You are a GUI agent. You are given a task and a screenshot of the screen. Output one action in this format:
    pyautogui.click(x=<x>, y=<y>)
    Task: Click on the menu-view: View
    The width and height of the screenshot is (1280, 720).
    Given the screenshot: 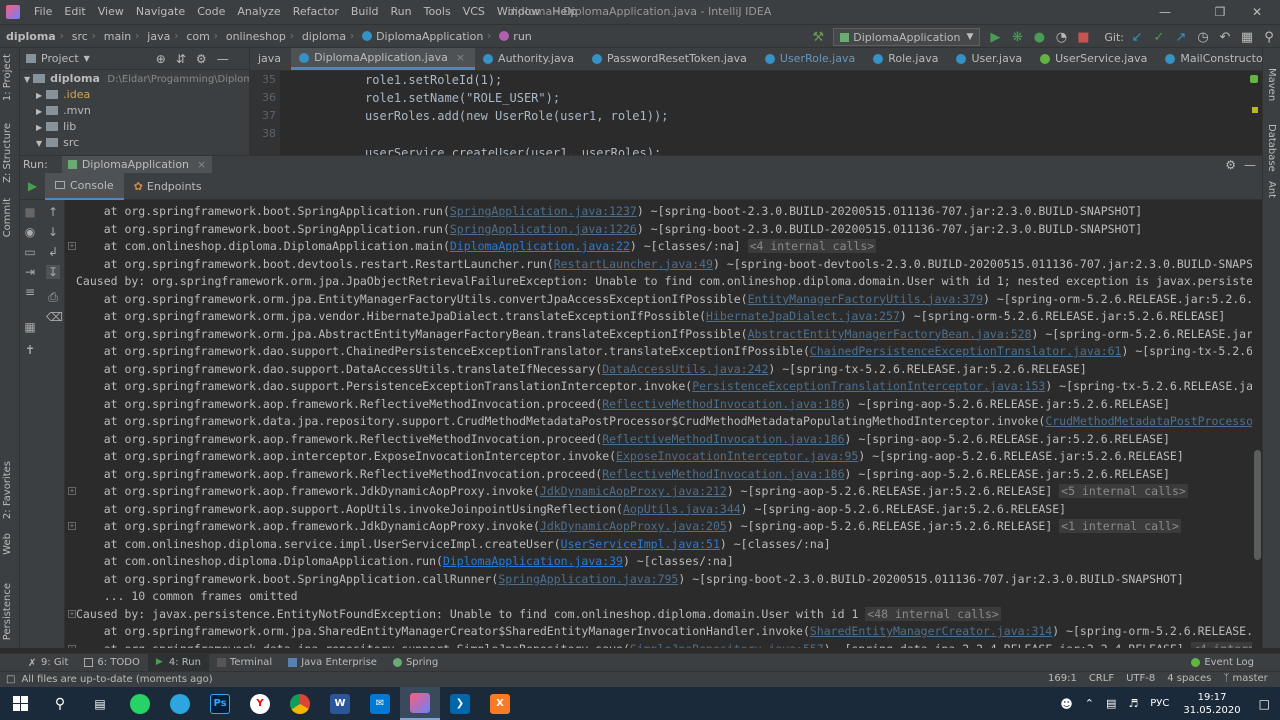 What is the action you would take?
    pyautogui.click(x=111, y=12)
    